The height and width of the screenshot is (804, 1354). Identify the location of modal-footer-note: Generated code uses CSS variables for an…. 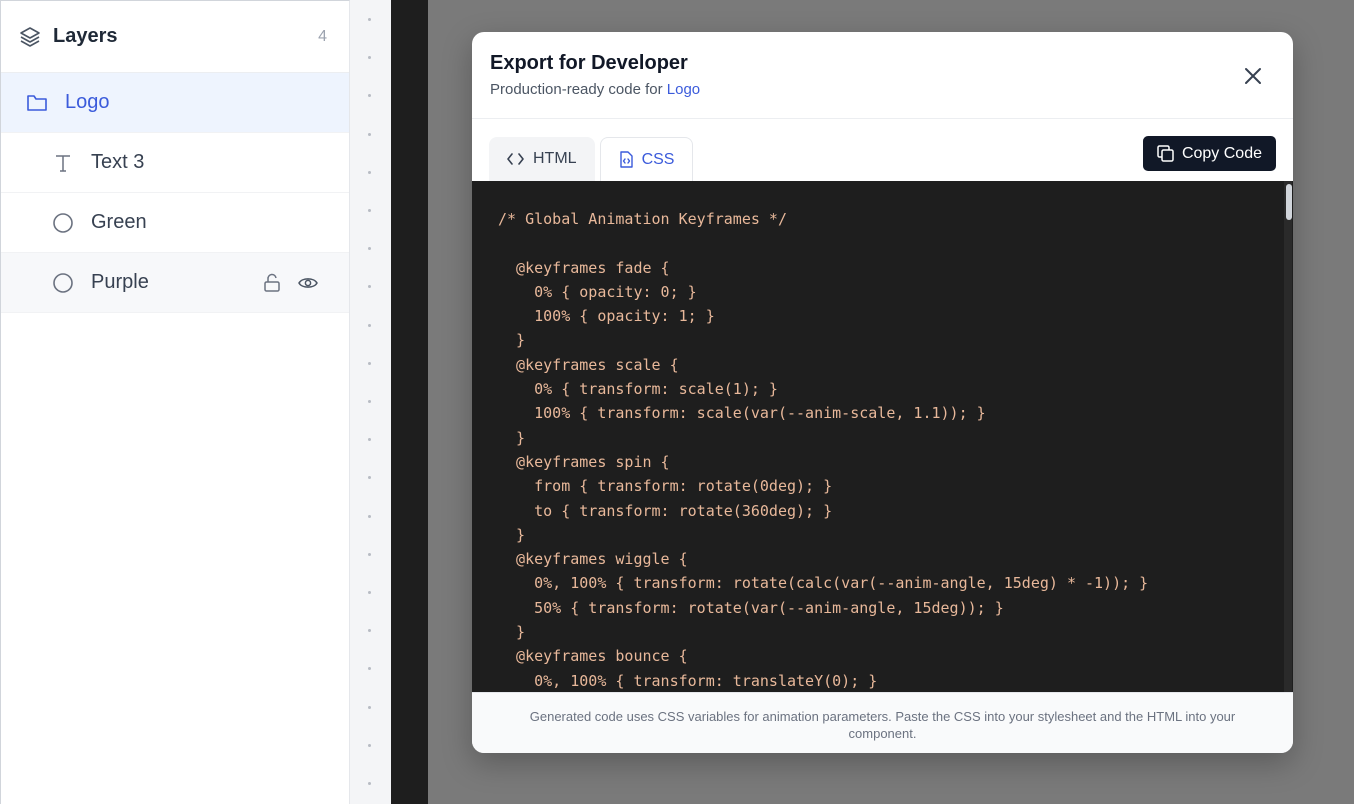
(882, 722).